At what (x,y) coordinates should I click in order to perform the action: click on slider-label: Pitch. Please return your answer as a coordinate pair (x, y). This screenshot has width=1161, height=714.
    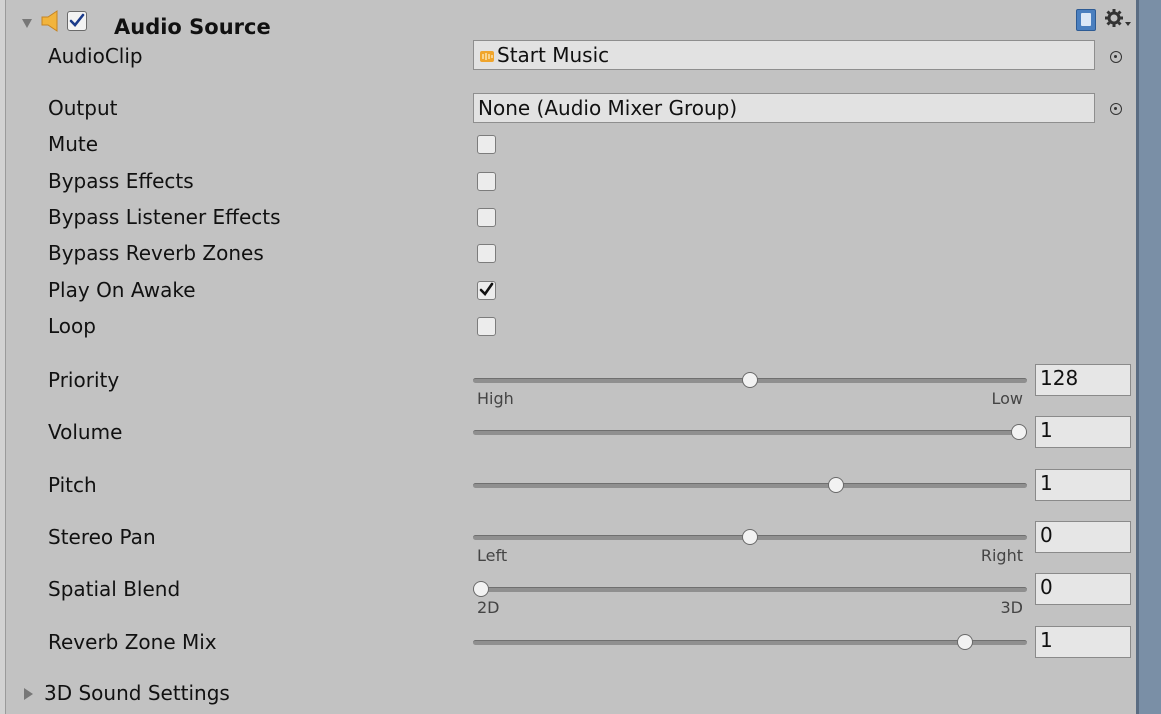
    Looking at the image, I should click on (72, 485).